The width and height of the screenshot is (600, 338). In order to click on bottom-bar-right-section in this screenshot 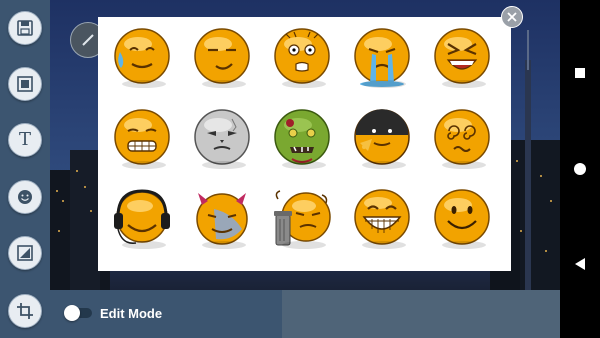, I will do `click(421, 314)`.